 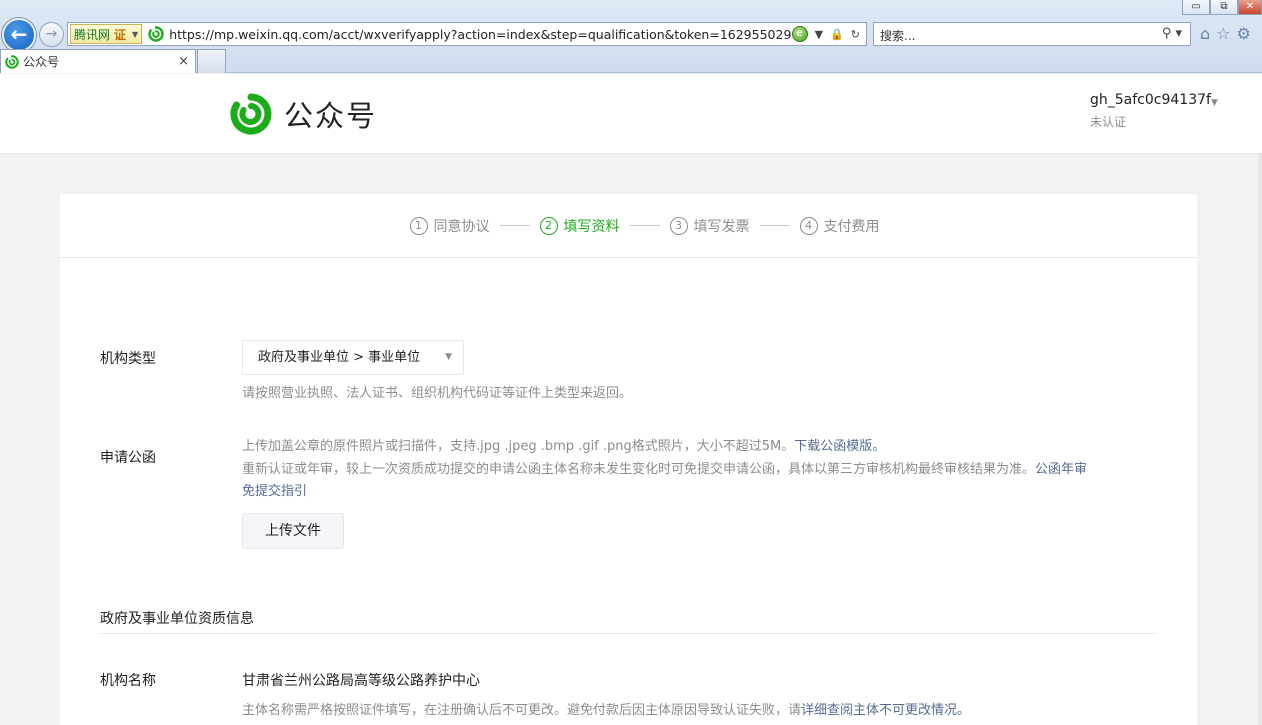 I want to click on step-fill-info: 2 填写资料, so click(x=579, y=226).